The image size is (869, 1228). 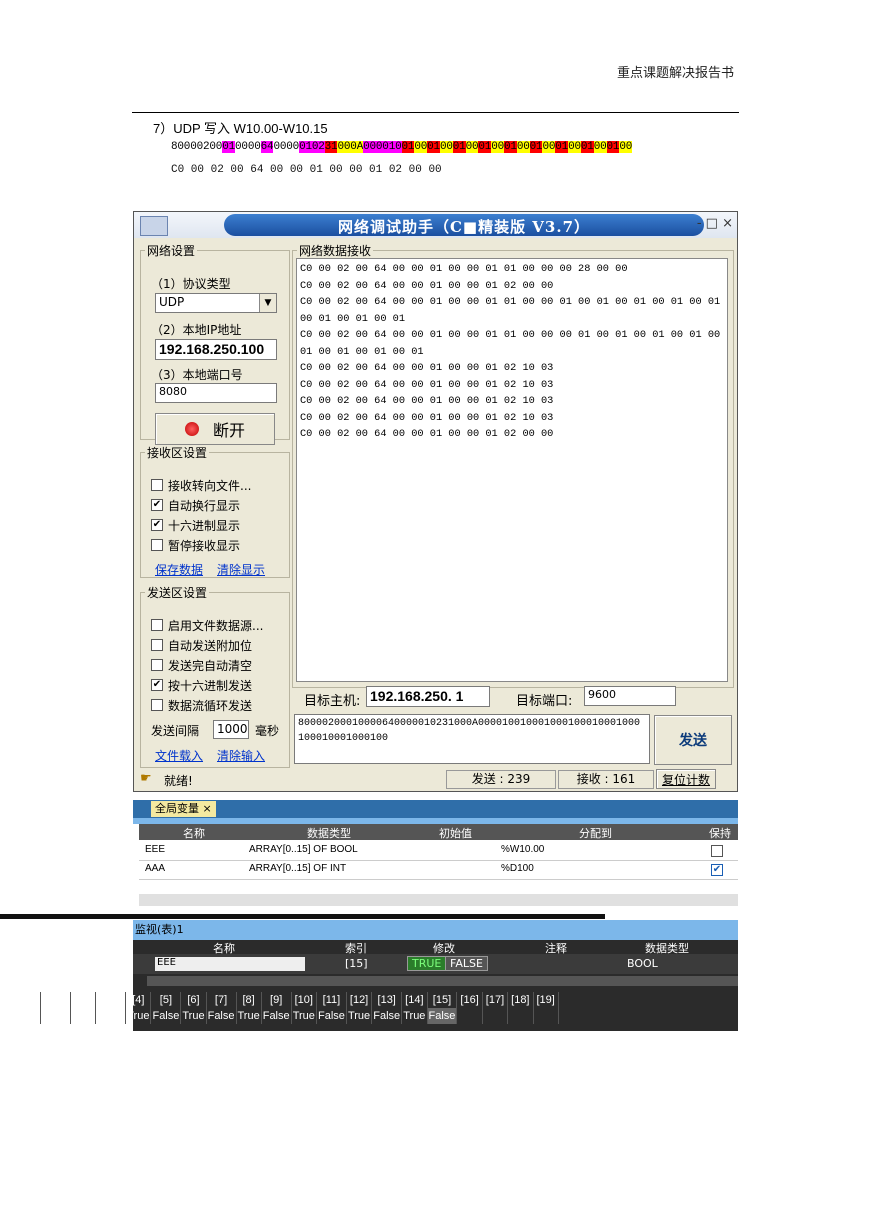 I want to click on watch-row: EEE [15] TRUE FALSE BOOL, so click(x=435, y=964).